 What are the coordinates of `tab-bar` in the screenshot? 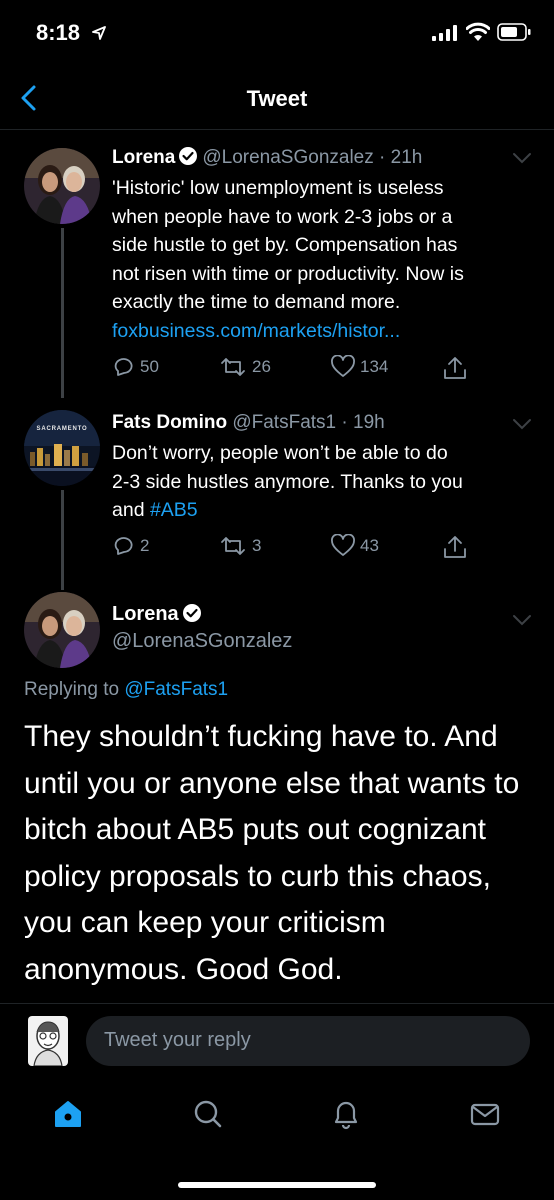 It's located at (277, 1115).